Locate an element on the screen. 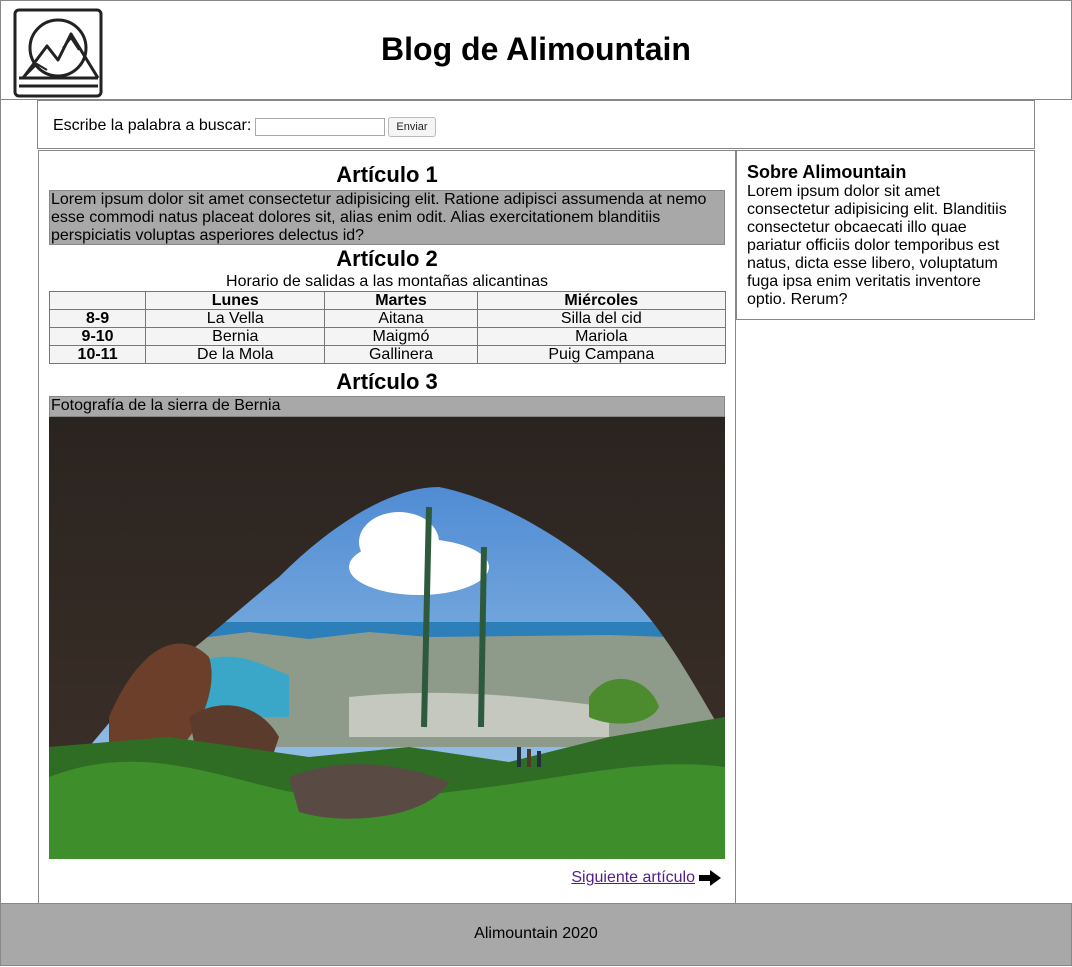 This screenshot has width=1072, height=967. site-header: Blog de Alimountain is located at coordinates (536, 50).